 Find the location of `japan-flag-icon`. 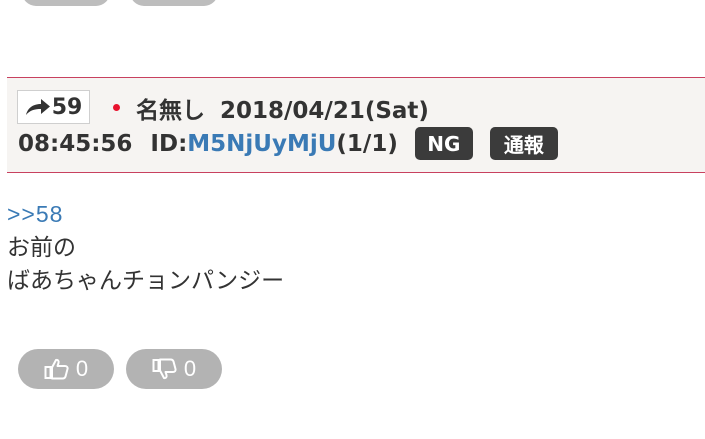

japan-flag-icon is located at coordinates (116, 107).